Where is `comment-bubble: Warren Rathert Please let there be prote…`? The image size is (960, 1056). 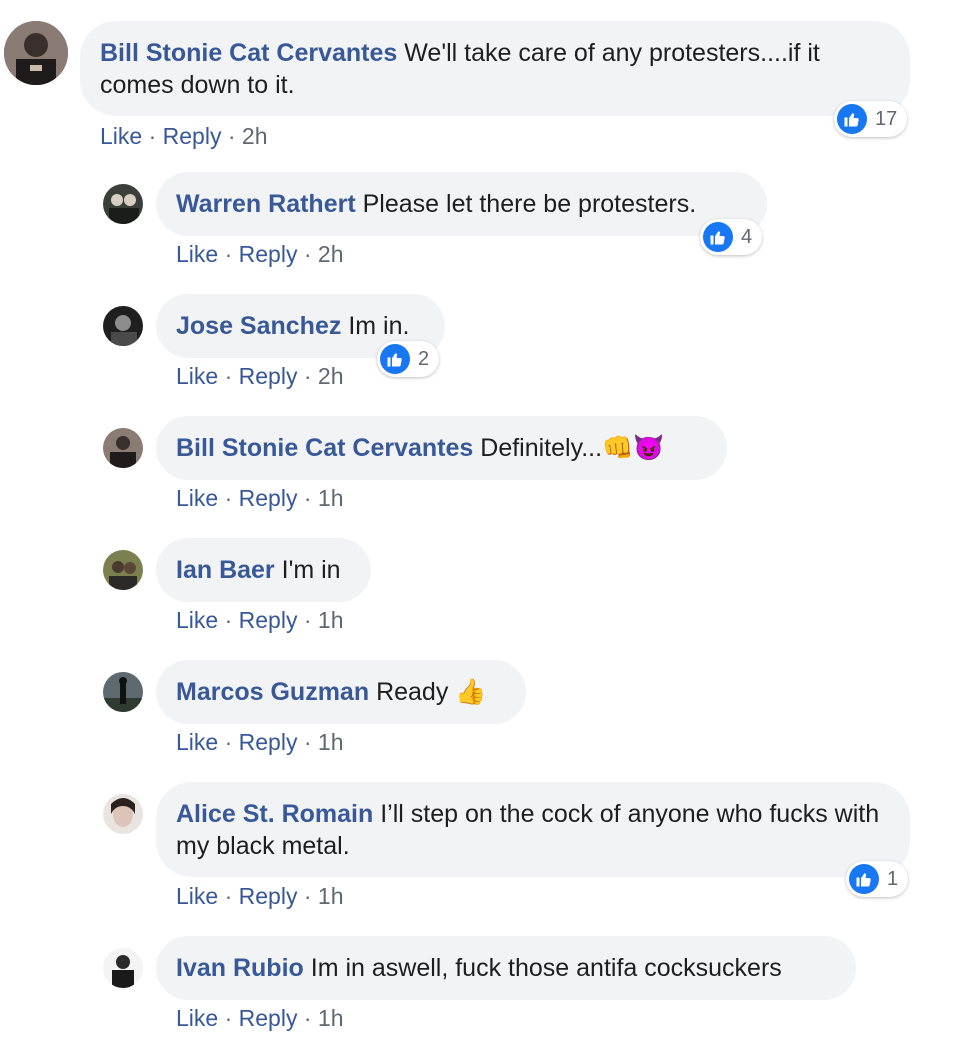 comment-bubble: Warren Rathert Please let there be prote… is located at coordinates (461, 204).